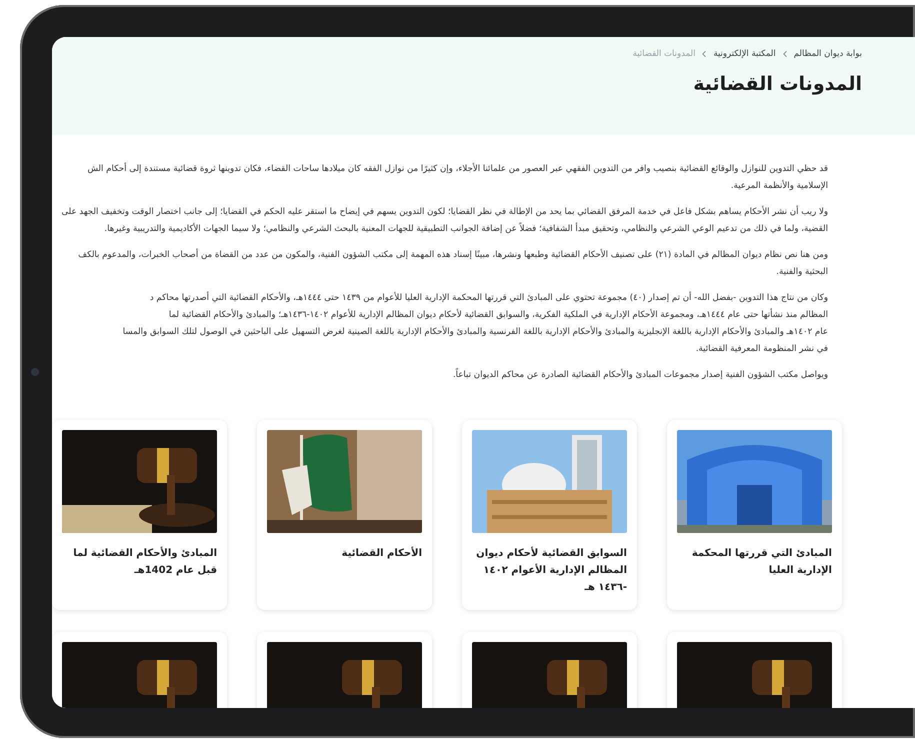  Describe the element at coordinates (549, 515) in the screenshot. I see `publication-card: السوابق القضائية لأحكام ديوان المظالم الإدارية الأعوام ١٤٠٢ -١٤٣٦ هـ` at that location.